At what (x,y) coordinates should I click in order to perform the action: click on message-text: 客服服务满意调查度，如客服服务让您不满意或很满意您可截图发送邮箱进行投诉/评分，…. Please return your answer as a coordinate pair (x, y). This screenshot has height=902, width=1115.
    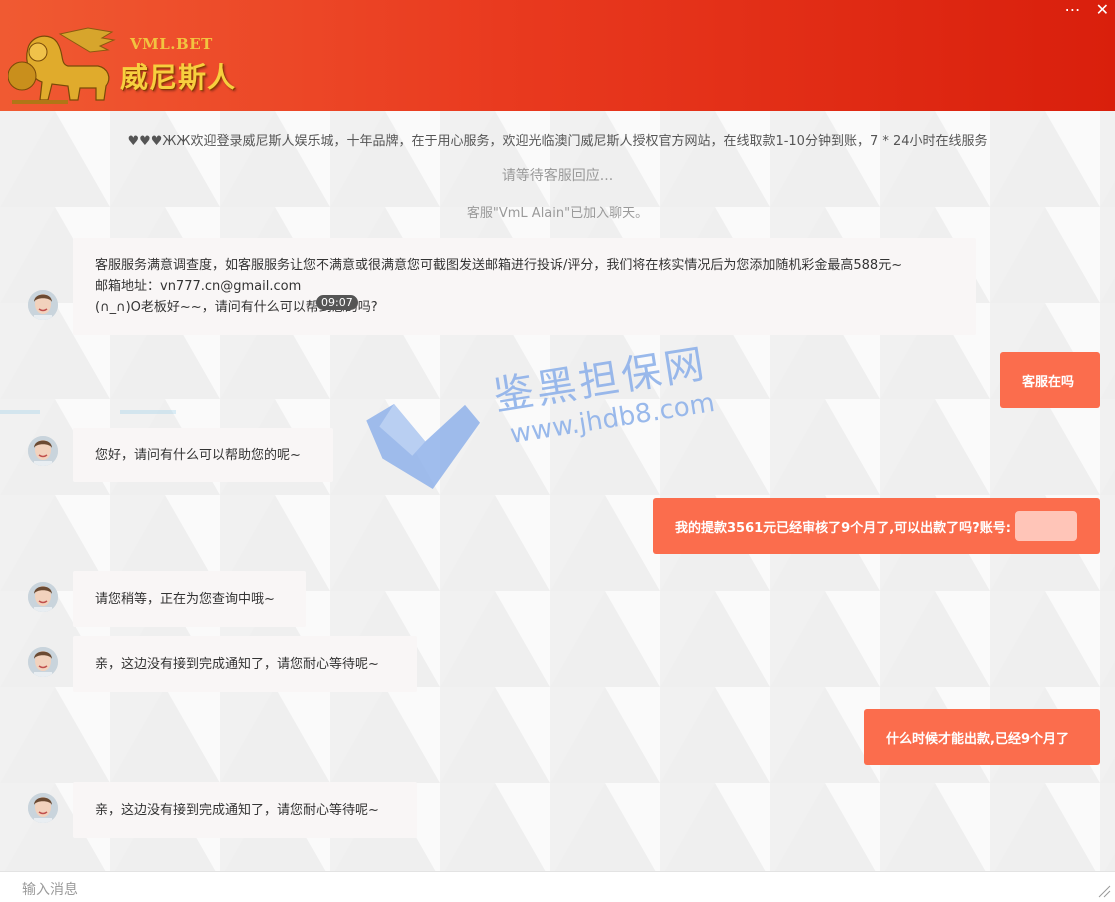
    Looking at the image, I should click on (499, 265).